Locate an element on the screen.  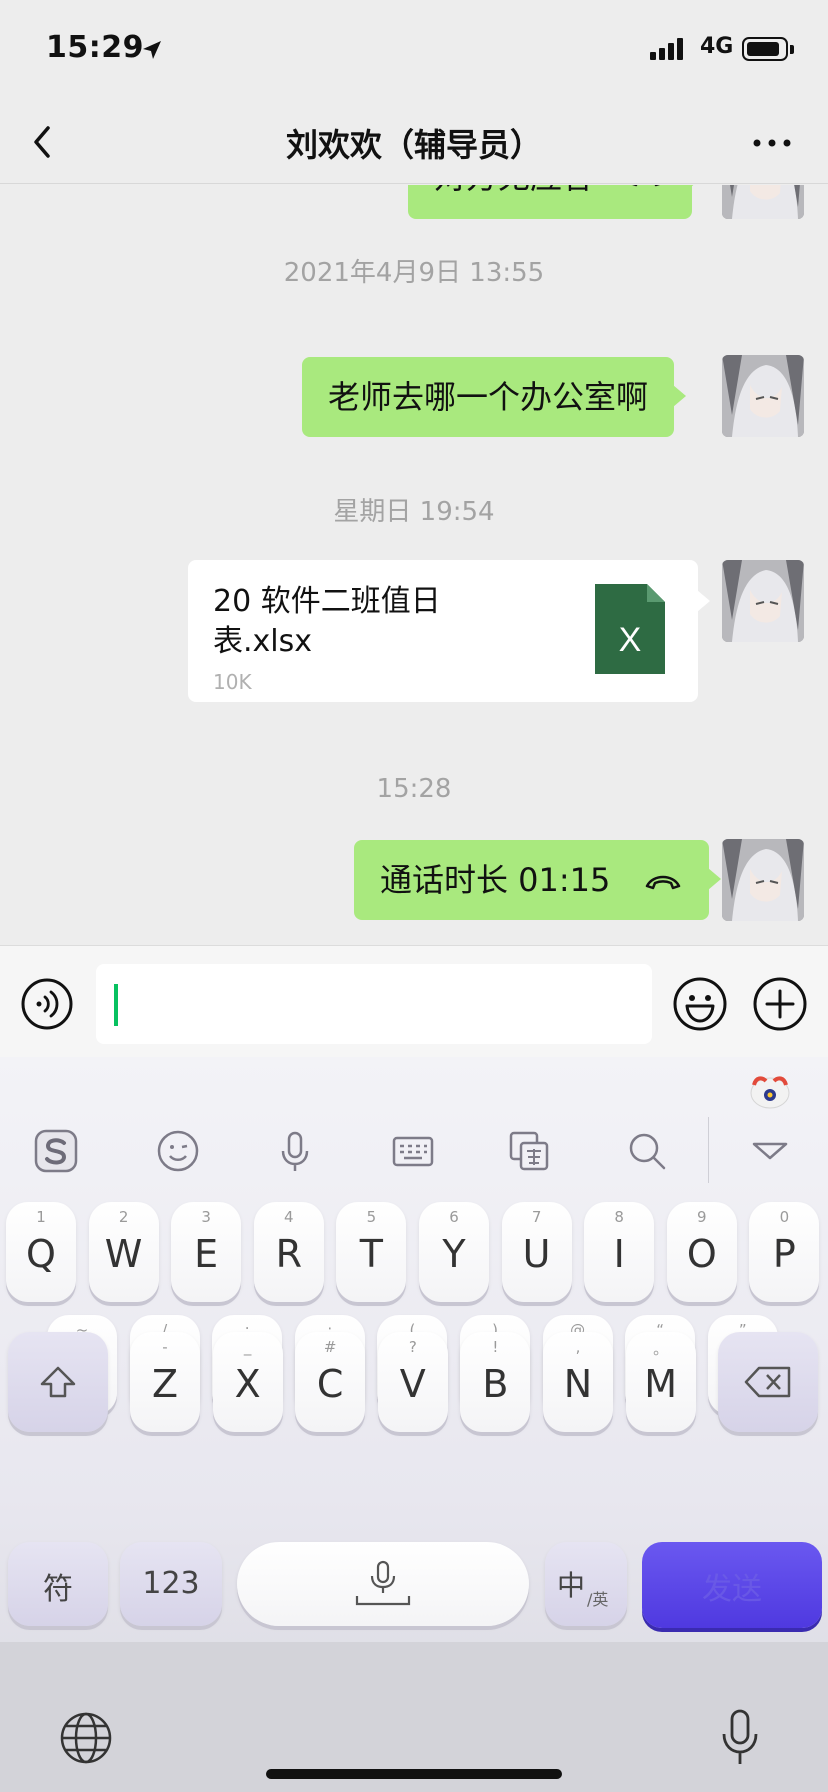
key-c: # C is located at coordinates (330, 1382).